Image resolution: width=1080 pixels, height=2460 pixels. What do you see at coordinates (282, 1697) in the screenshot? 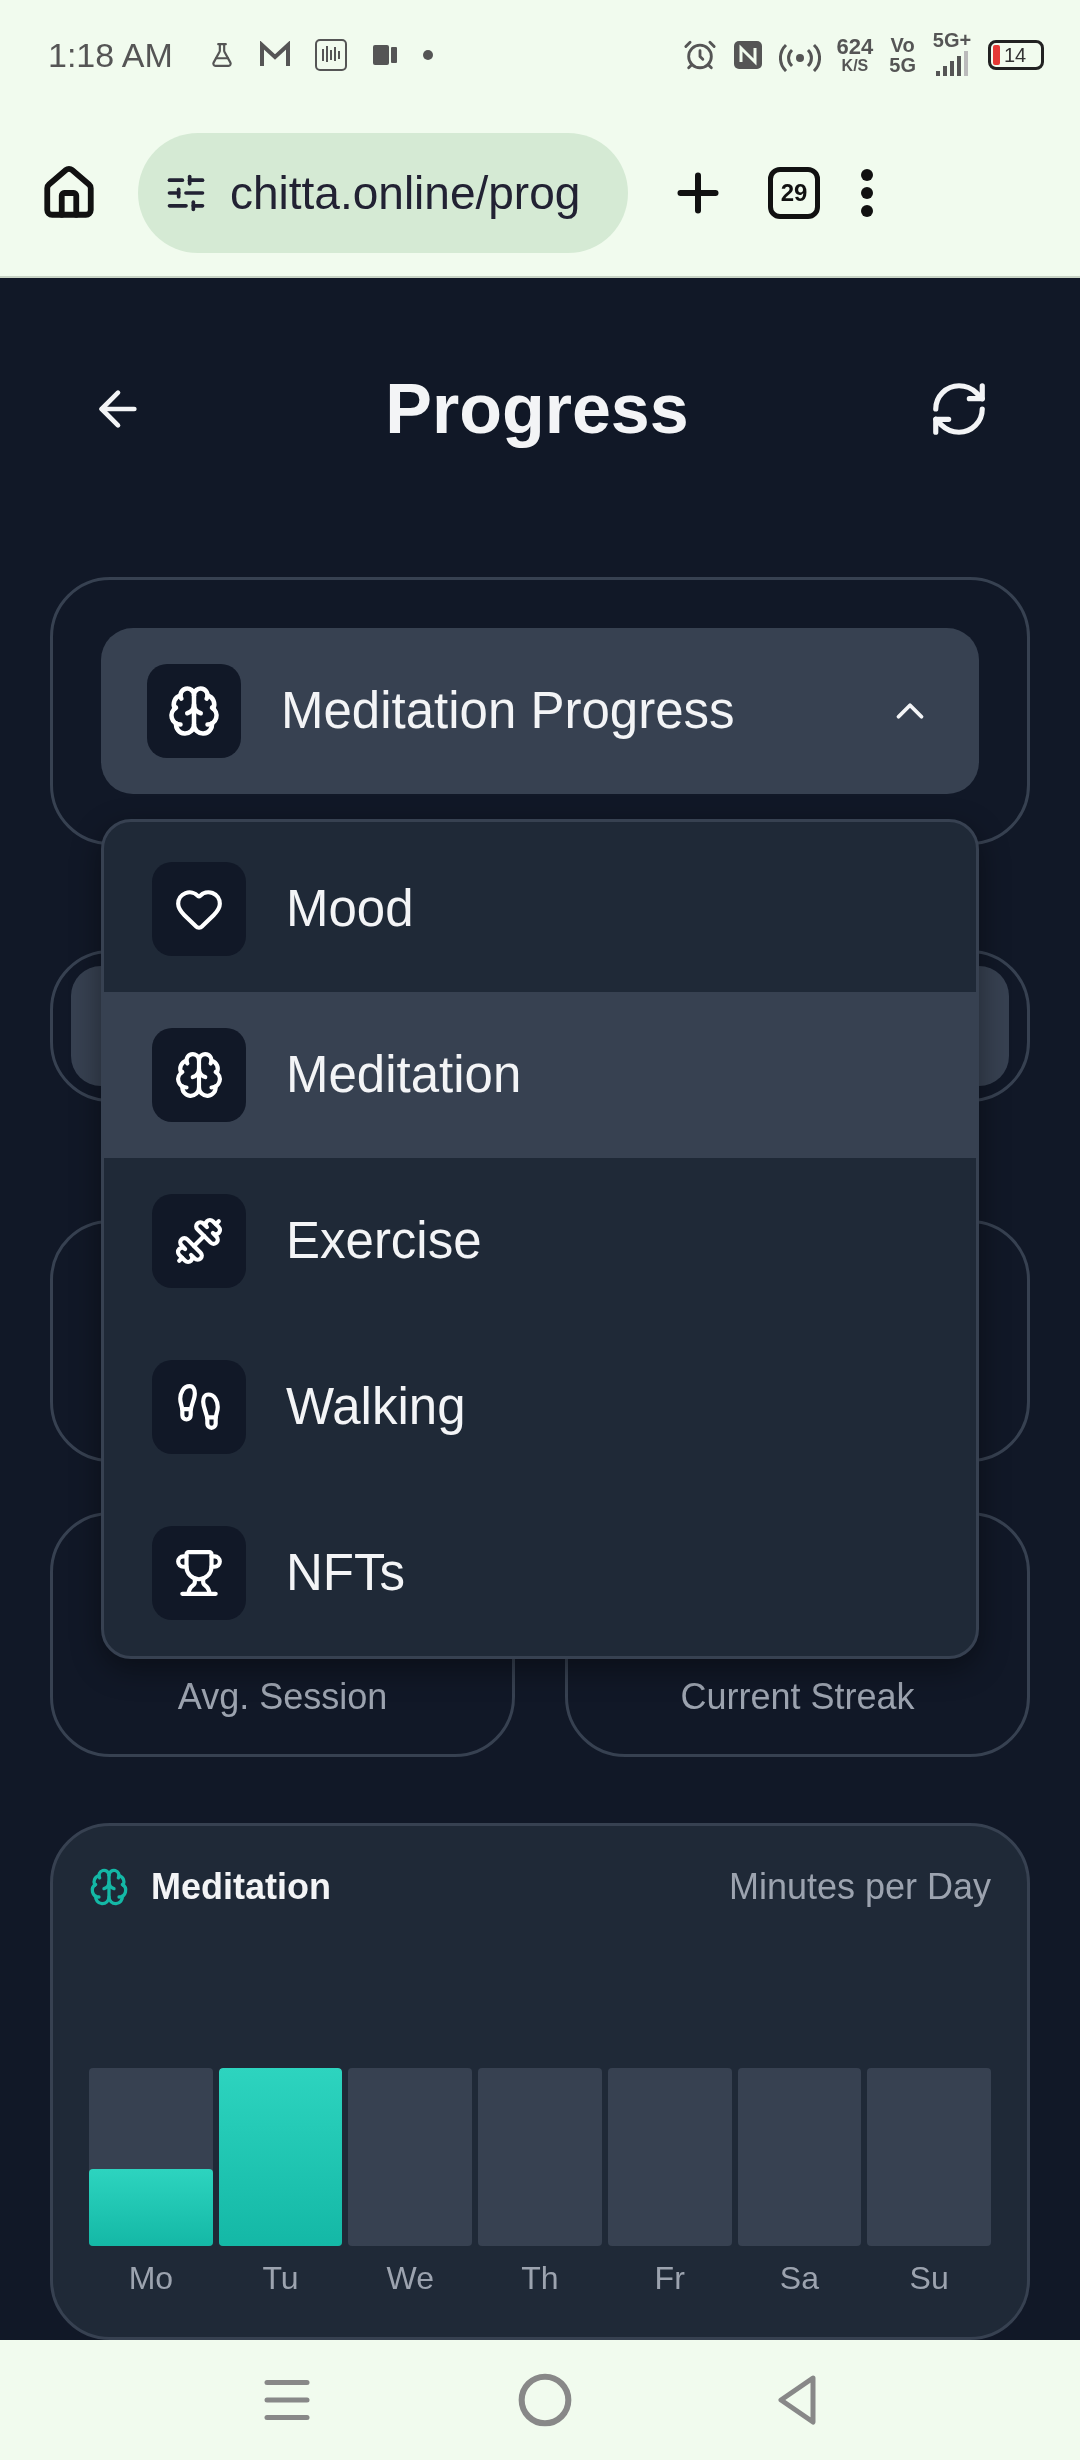
I see `stat-label: Avg. Session` at bounding box center [282, 1697].